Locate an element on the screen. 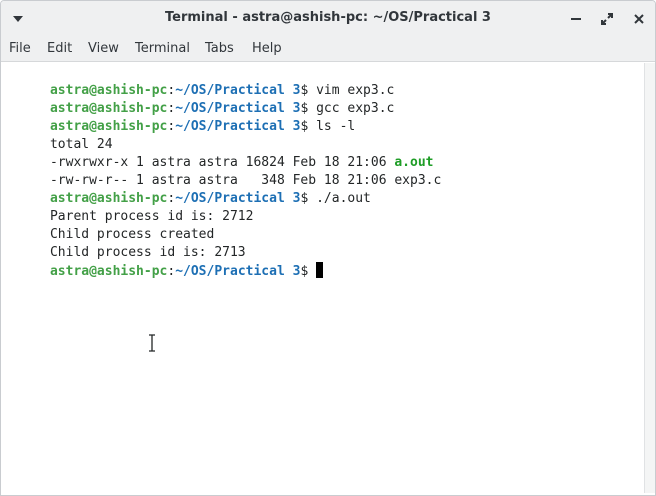  mouse-ibeam-cursor-icon is located at coordinates (152, 343).